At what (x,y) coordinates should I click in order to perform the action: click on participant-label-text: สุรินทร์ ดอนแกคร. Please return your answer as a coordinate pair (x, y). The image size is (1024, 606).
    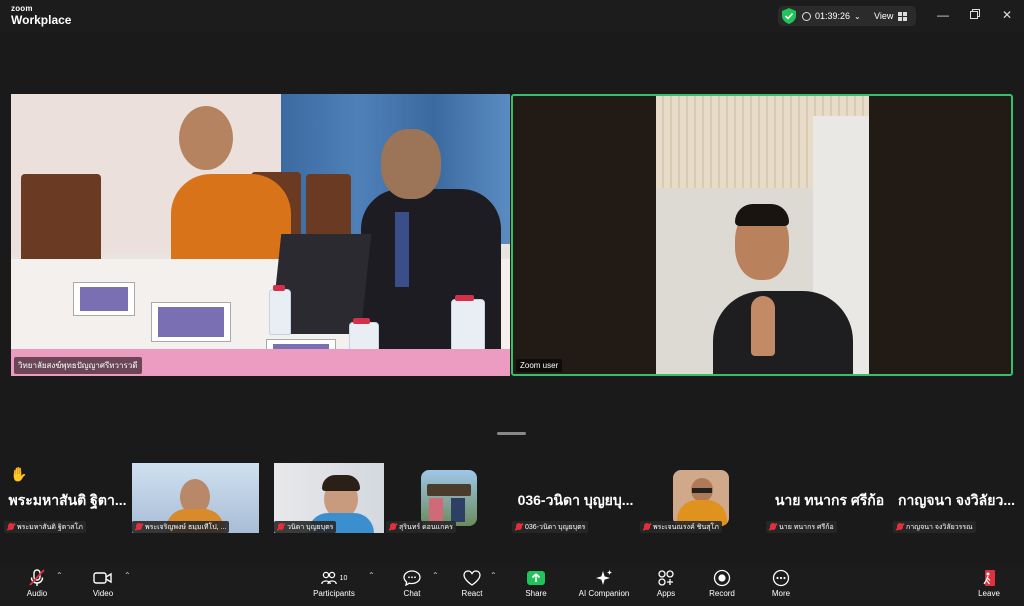
    Looking at the image, I should click on (426, 527).